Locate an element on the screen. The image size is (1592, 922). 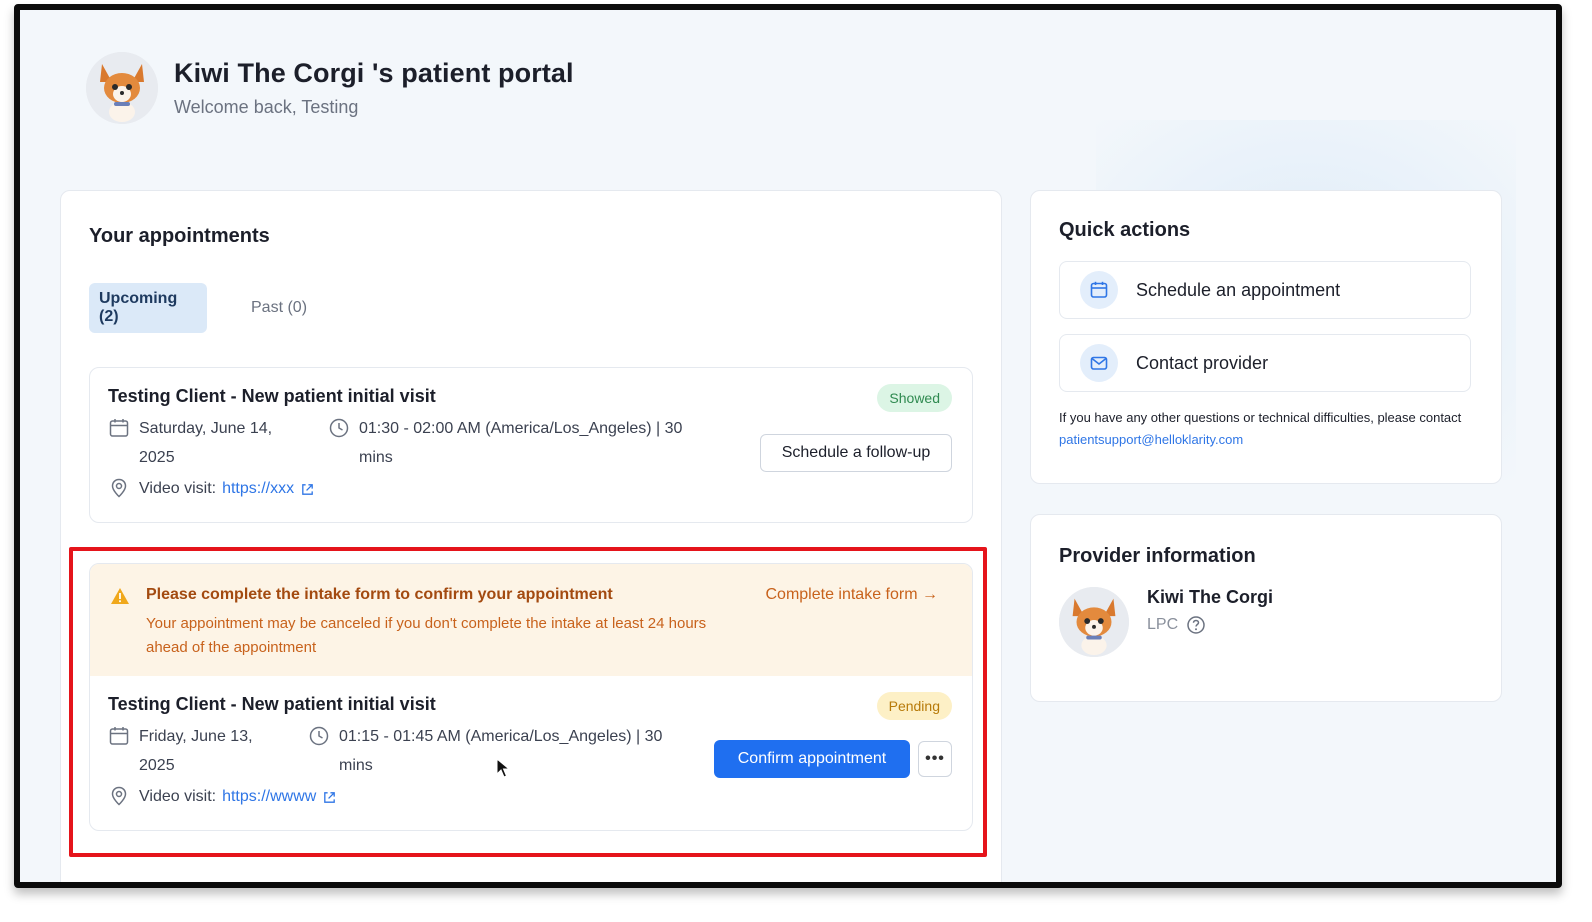
tab-upcoming: Upcoming (2) is located at coordinates (148, 308).